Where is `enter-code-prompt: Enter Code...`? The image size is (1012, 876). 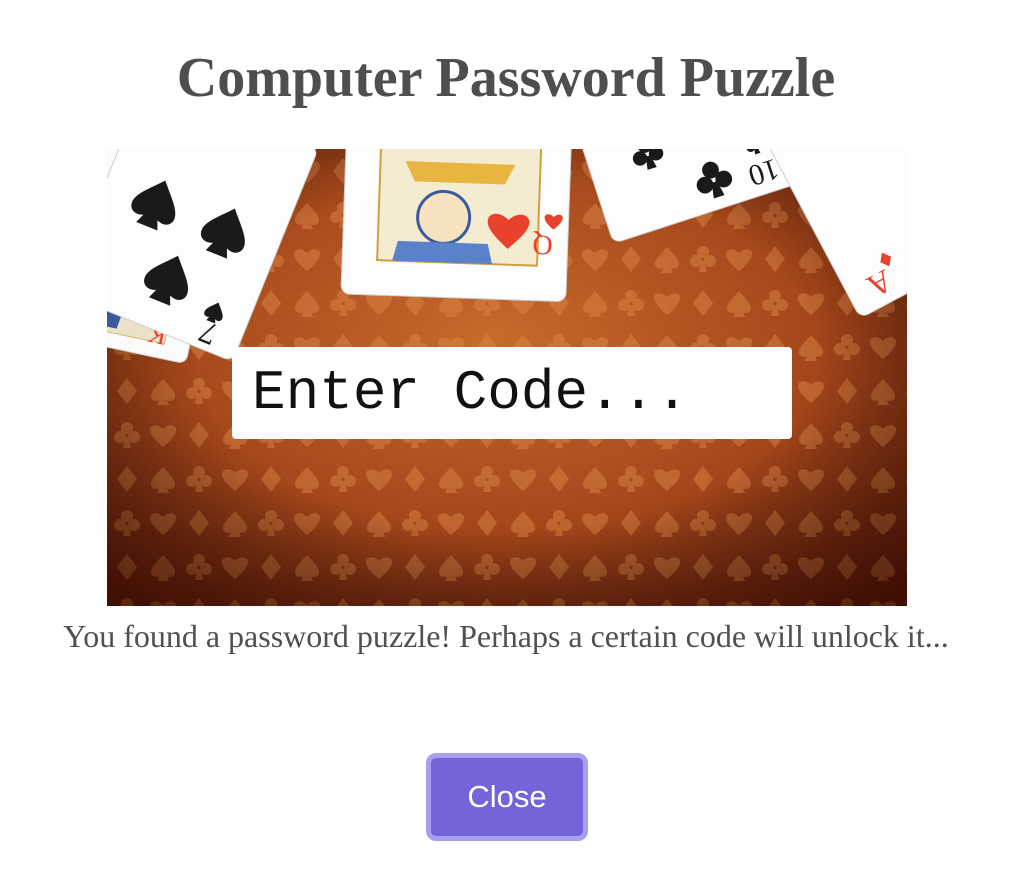
enter-code-prompt: Enter Code... is located at coordinates (512, 393).